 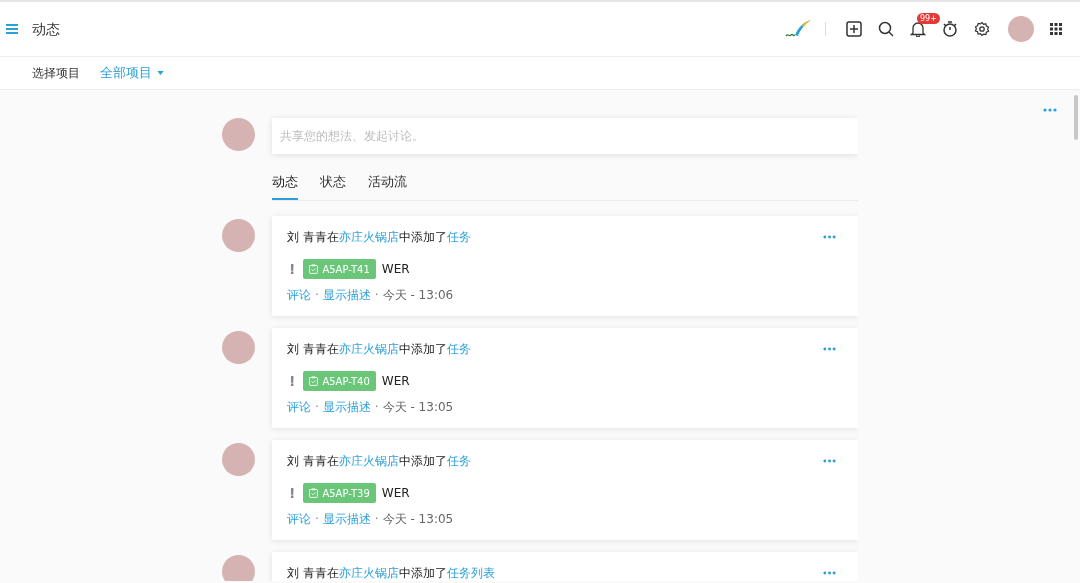 I want to click on settings-icon, so click(x=982, y=29).